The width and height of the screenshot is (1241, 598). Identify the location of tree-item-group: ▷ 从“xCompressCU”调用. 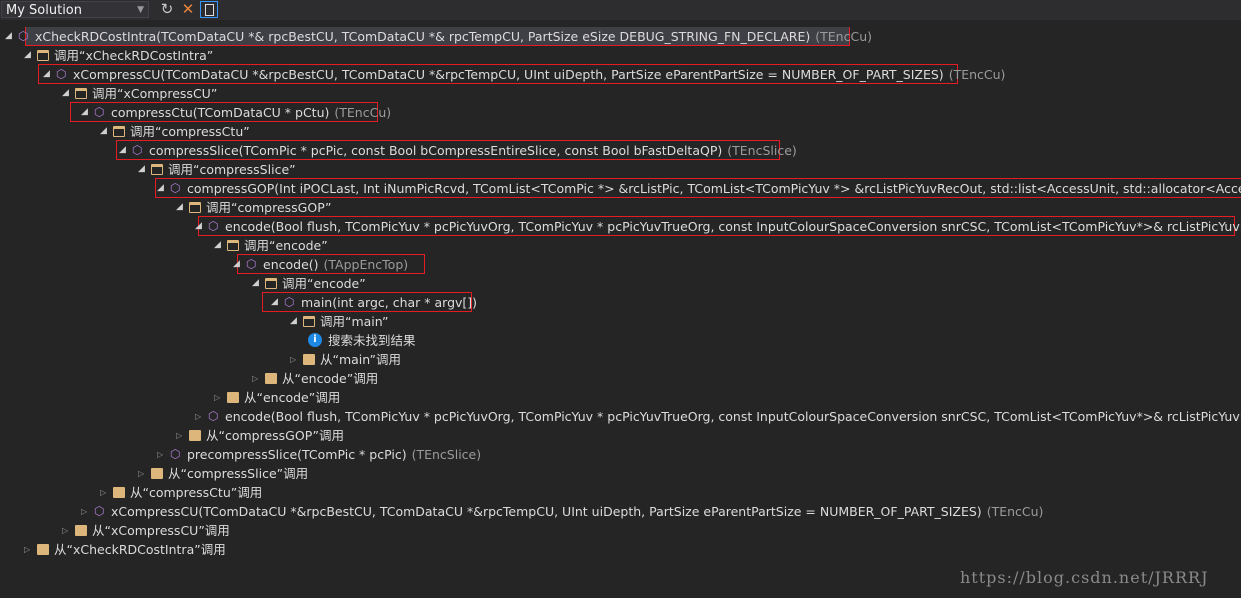
(620, 530).